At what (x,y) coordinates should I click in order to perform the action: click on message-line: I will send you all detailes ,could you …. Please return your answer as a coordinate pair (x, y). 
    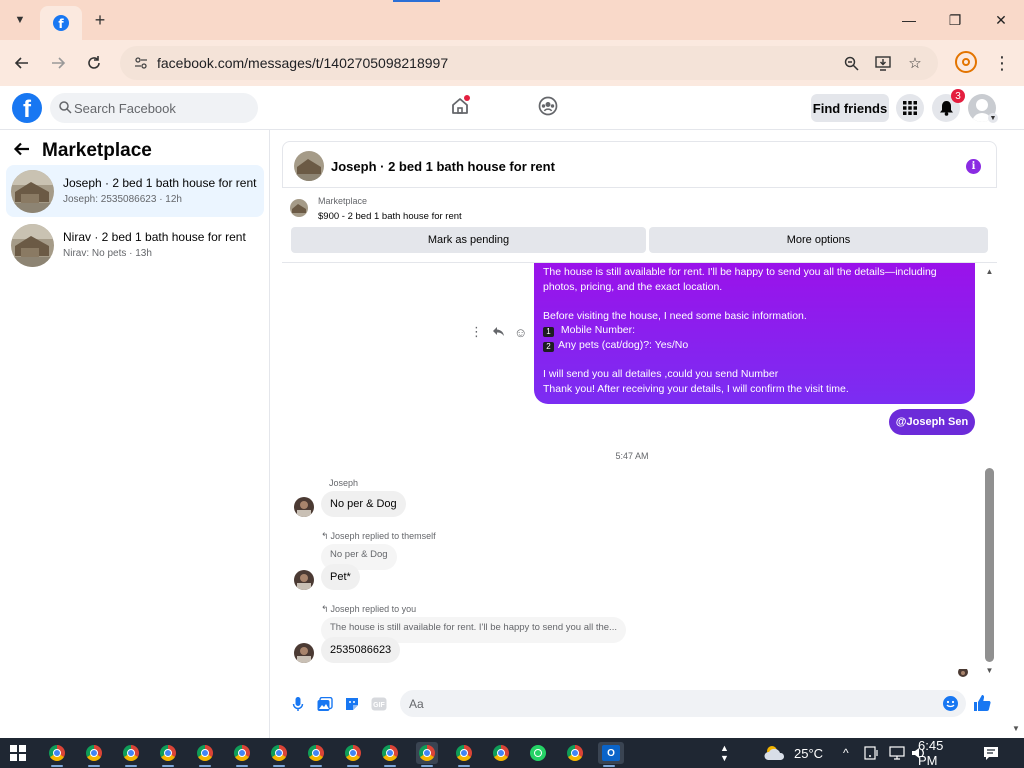
    Looking at the image, I should click on (661, 374).